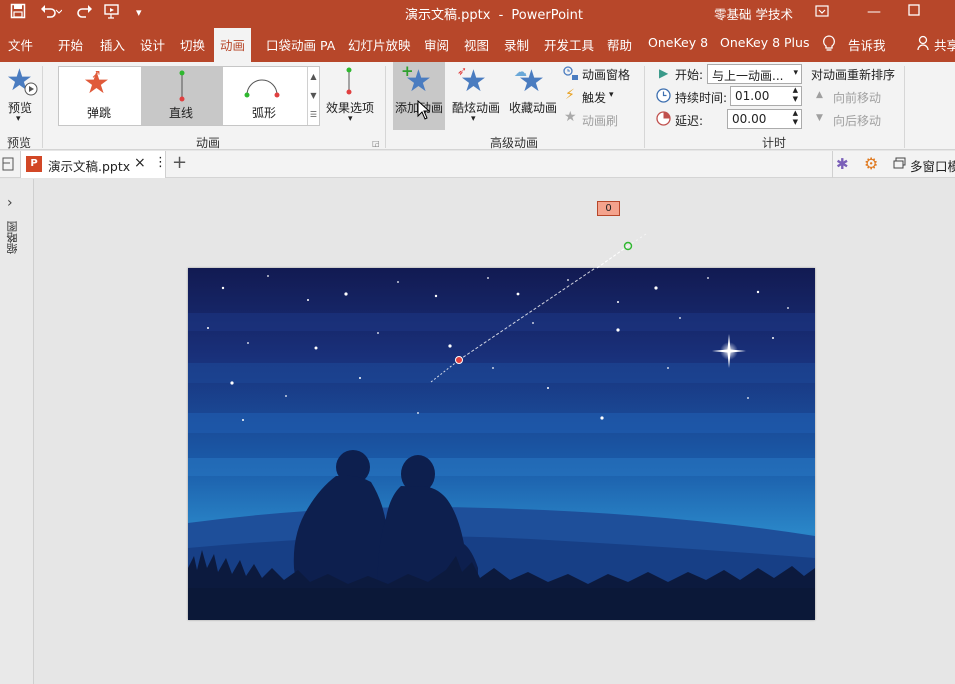  I want to click on user-name: 零基础 学技术, so click(753, 13).